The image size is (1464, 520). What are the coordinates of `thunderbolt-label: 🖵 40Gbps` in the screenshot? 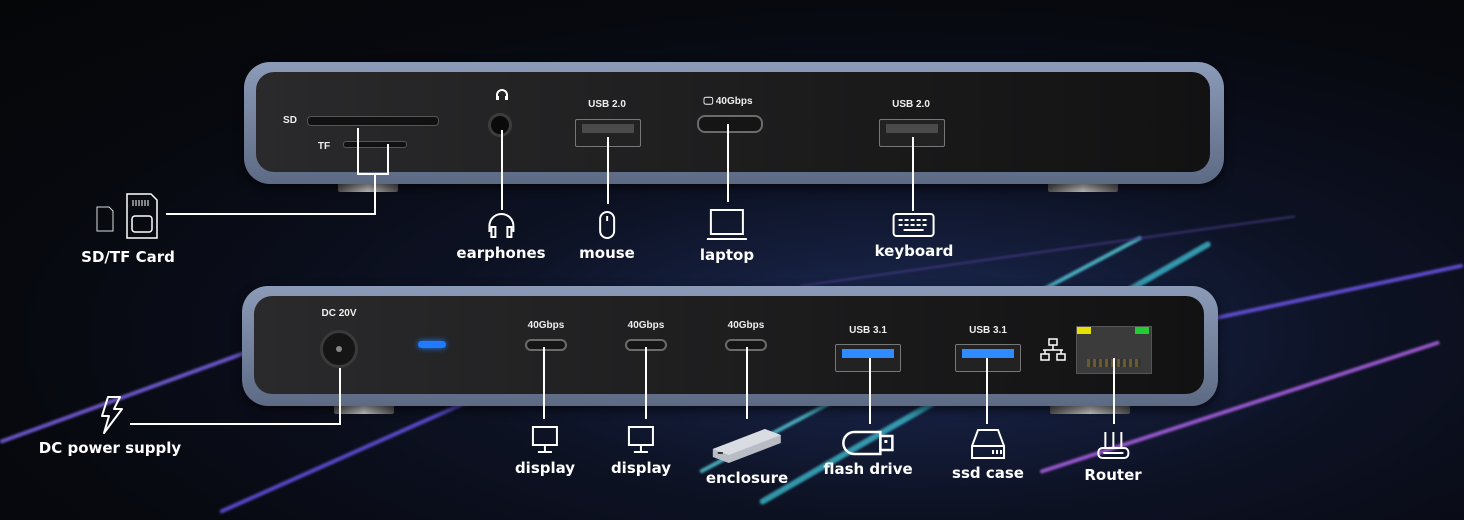 It's located at (727, 101).